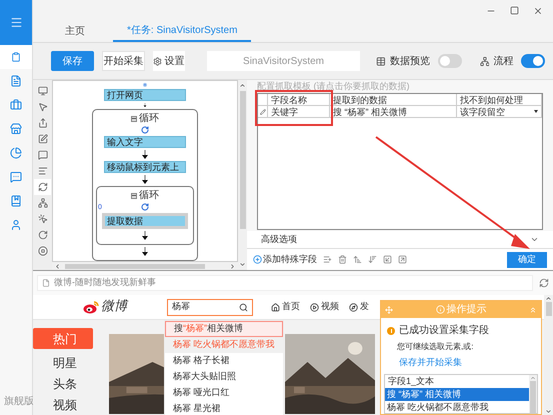  What do you see at coordinates (457, 394) in the screenshot?
I see `field-list-item: 搜 “杨幂” 相关微博` at bounding box center [457, 394].